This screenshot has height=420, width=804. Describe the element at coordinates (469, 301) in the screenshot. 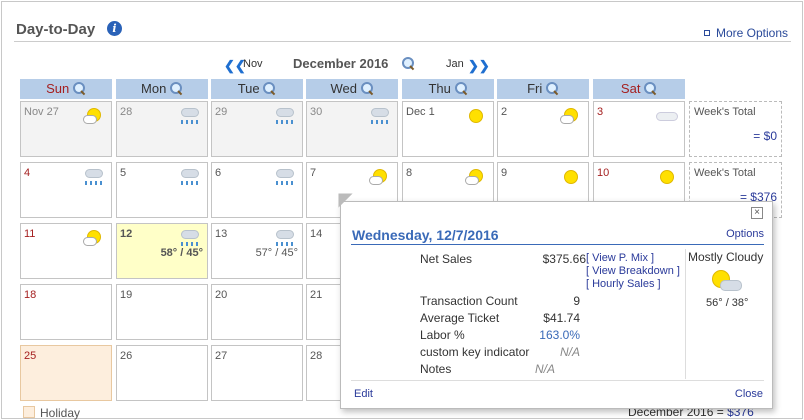

I see `transaction-count-label: Transaction Count` at that location.